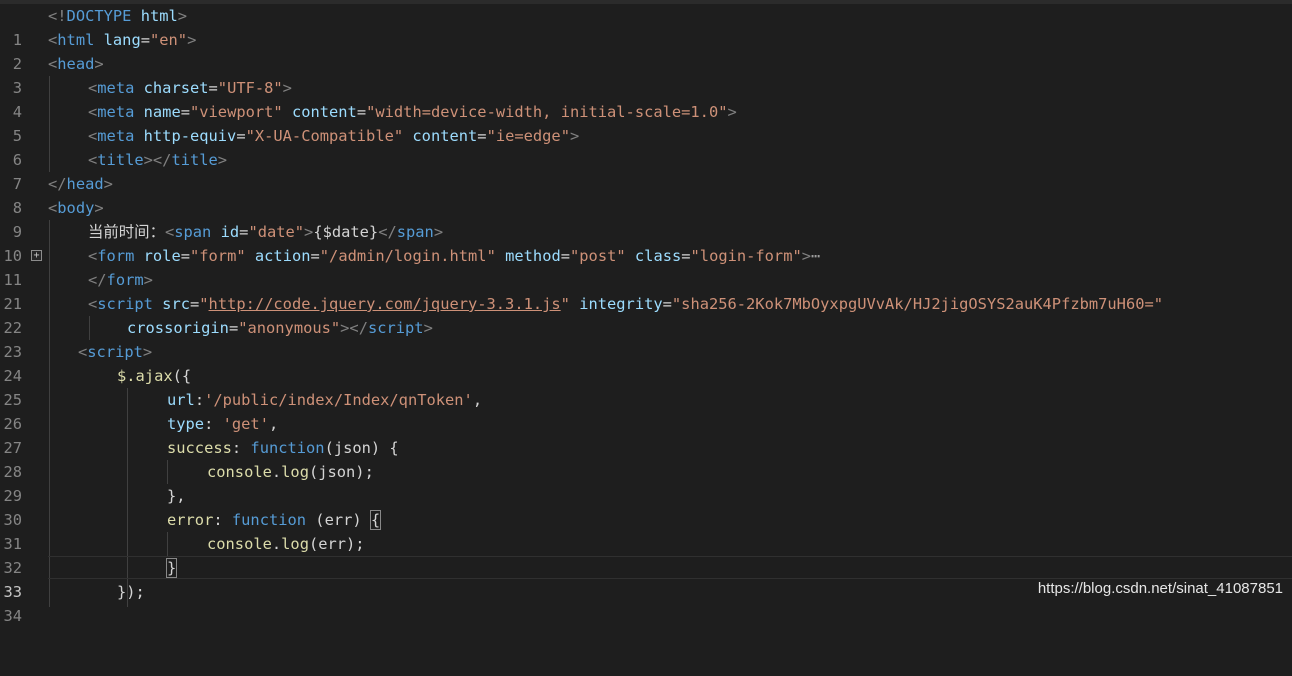  What do you see at coordinates (646, 98) in the screenshot?
I see `code-line: 4 <meta charset="UTF-8">` at bounding box center [646, 98].